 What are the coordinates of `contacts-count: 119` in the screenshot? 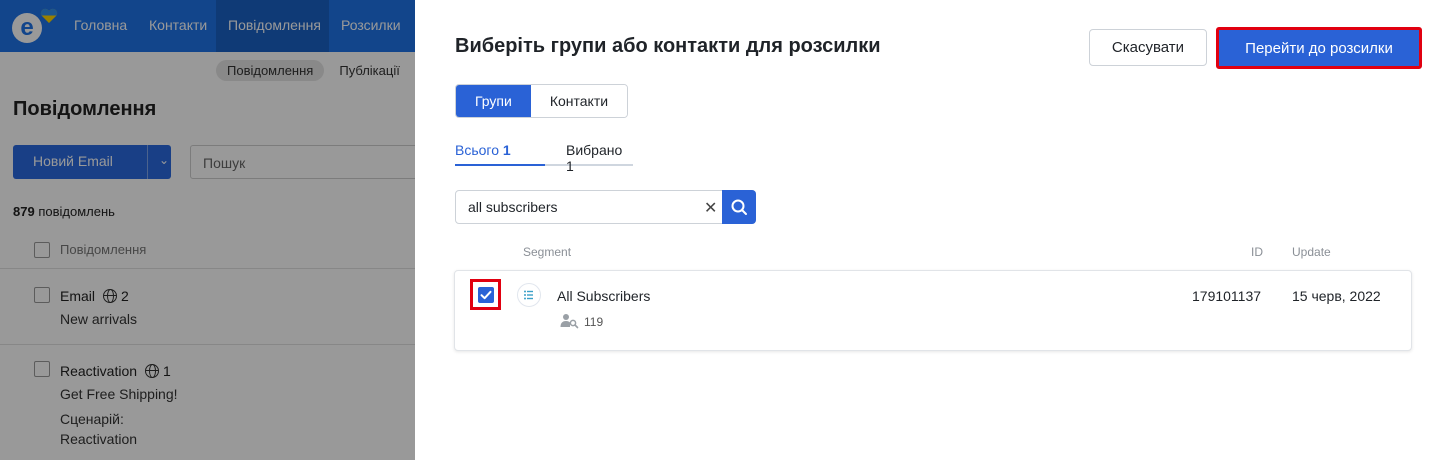 It's located at (581, 321).